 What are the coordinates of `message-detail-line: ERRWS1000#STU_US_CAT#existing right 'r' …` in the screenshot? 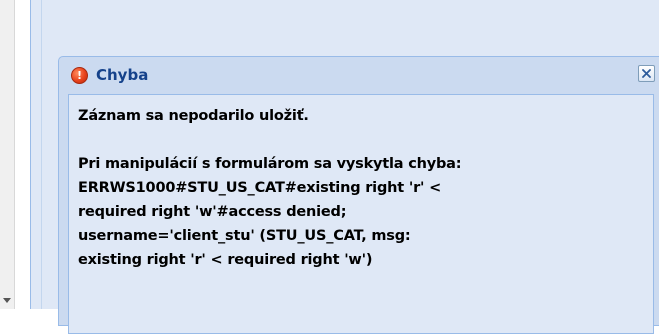 It's located at (260, 188).